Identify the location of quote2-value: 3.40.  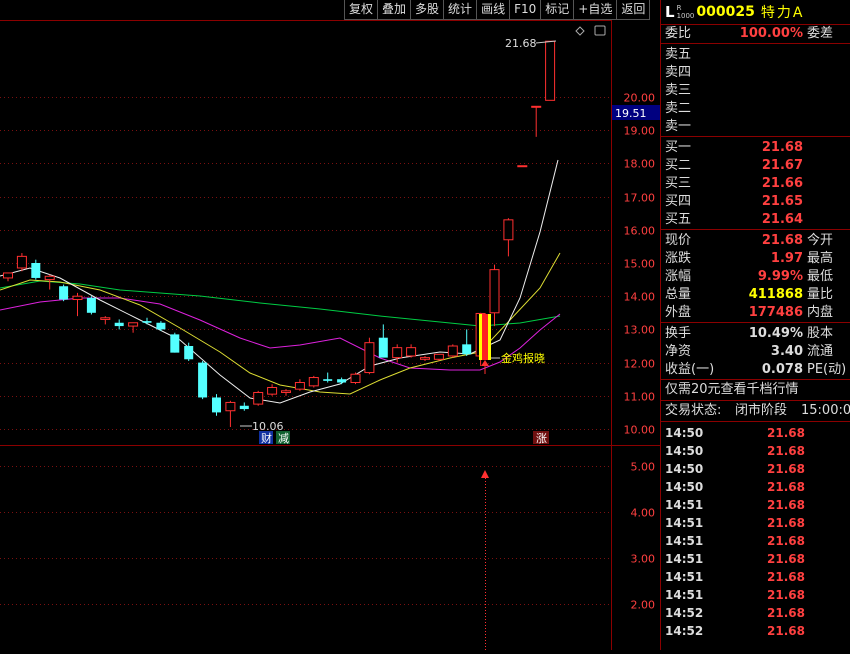
(786, 351).